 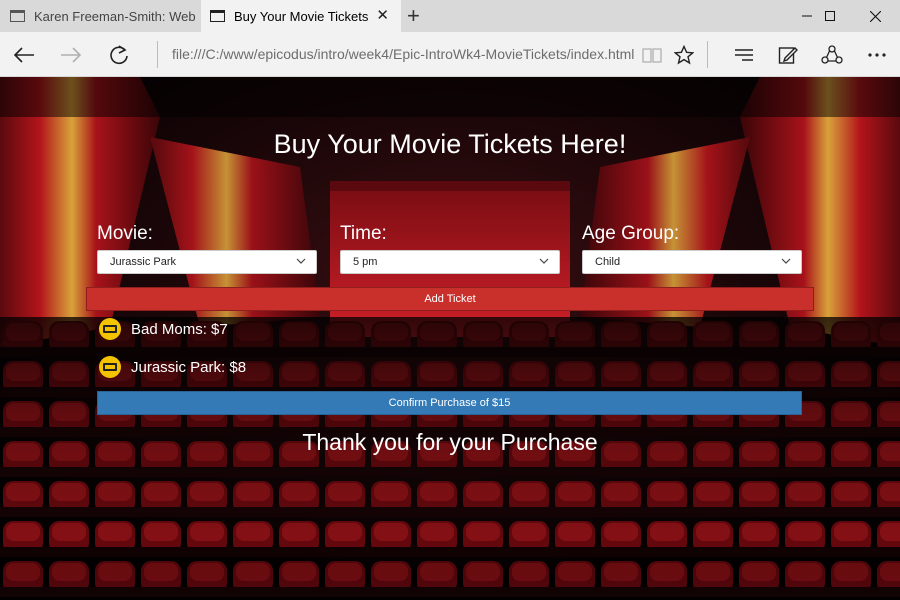 What do you see at coordinates (365, 262) in the screenshot?
I see `time-select-value: 5 pm` at bounding box center [365, 262].